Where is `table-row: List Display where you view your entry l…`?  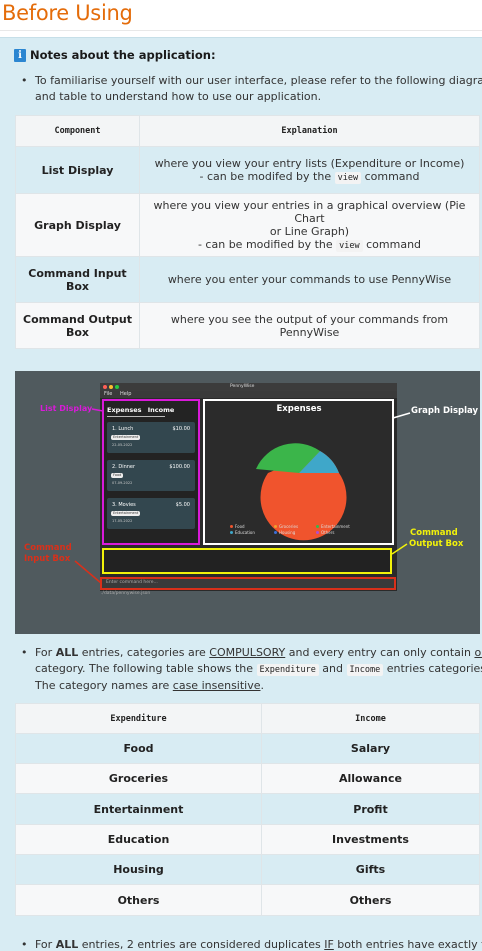
table-row: List Display where you view your entry l… is located at coordinates (247, 170).